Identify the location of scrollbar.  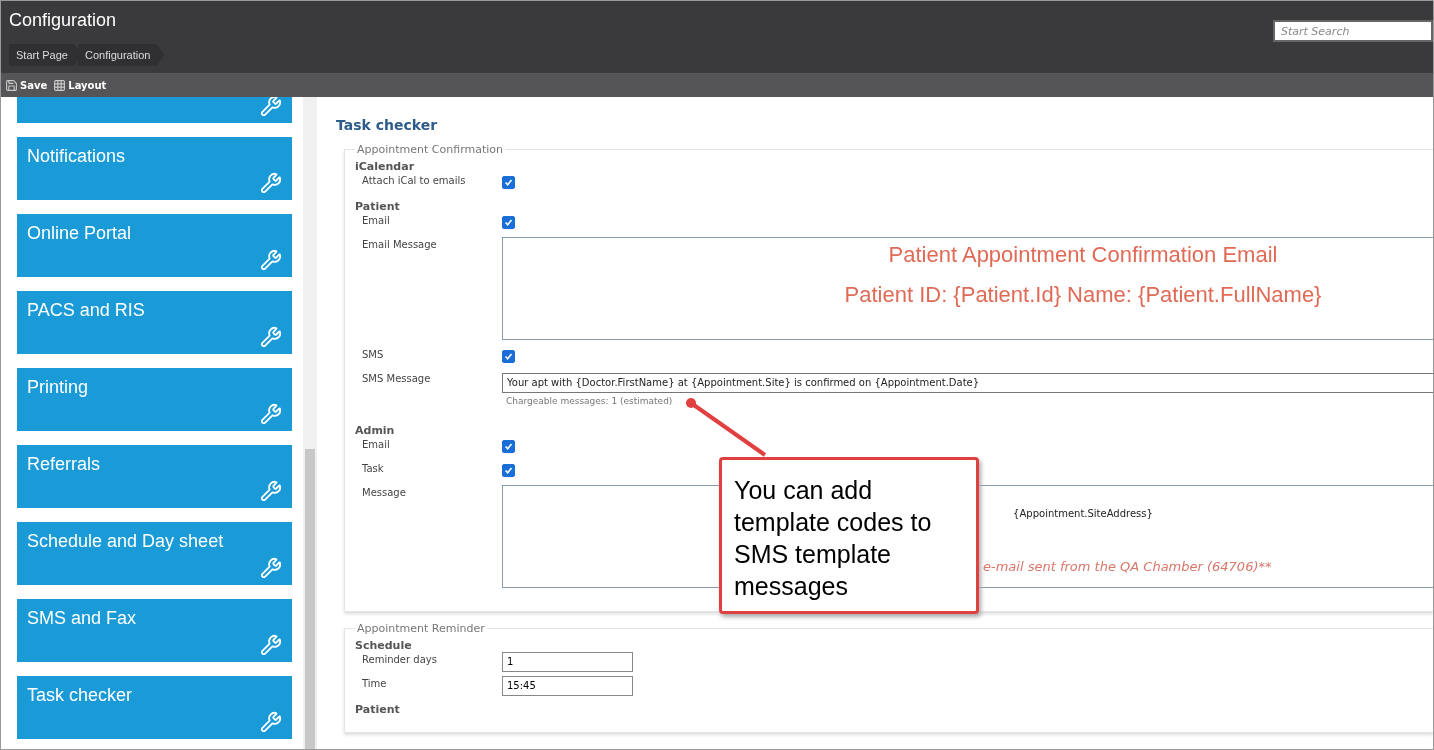
(310, 423).